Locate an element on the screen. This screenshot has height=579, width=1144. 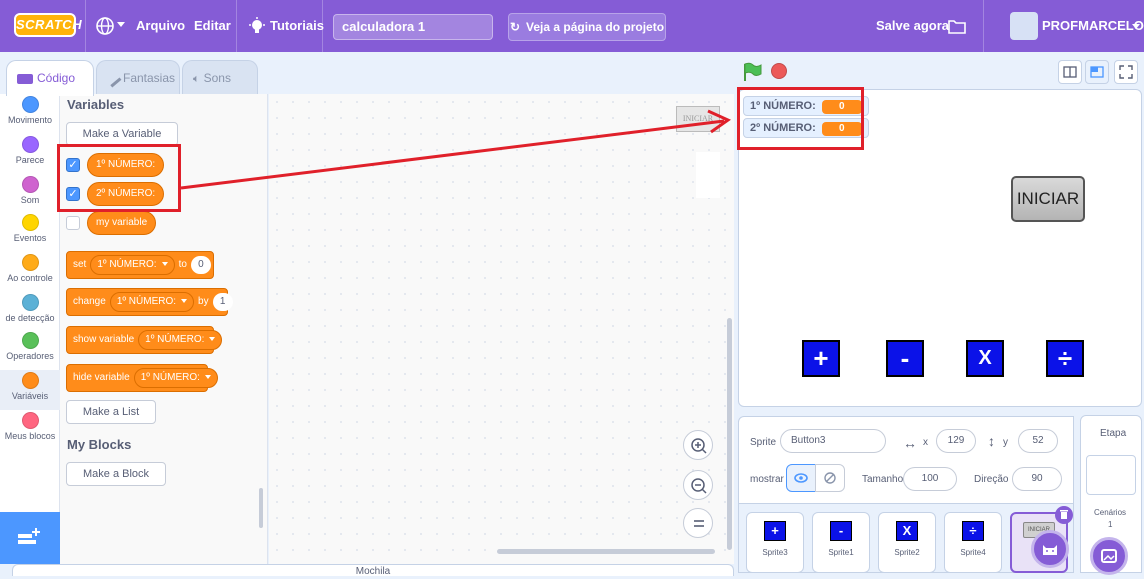
tab-code: Código is located at coordinates (50, 78).